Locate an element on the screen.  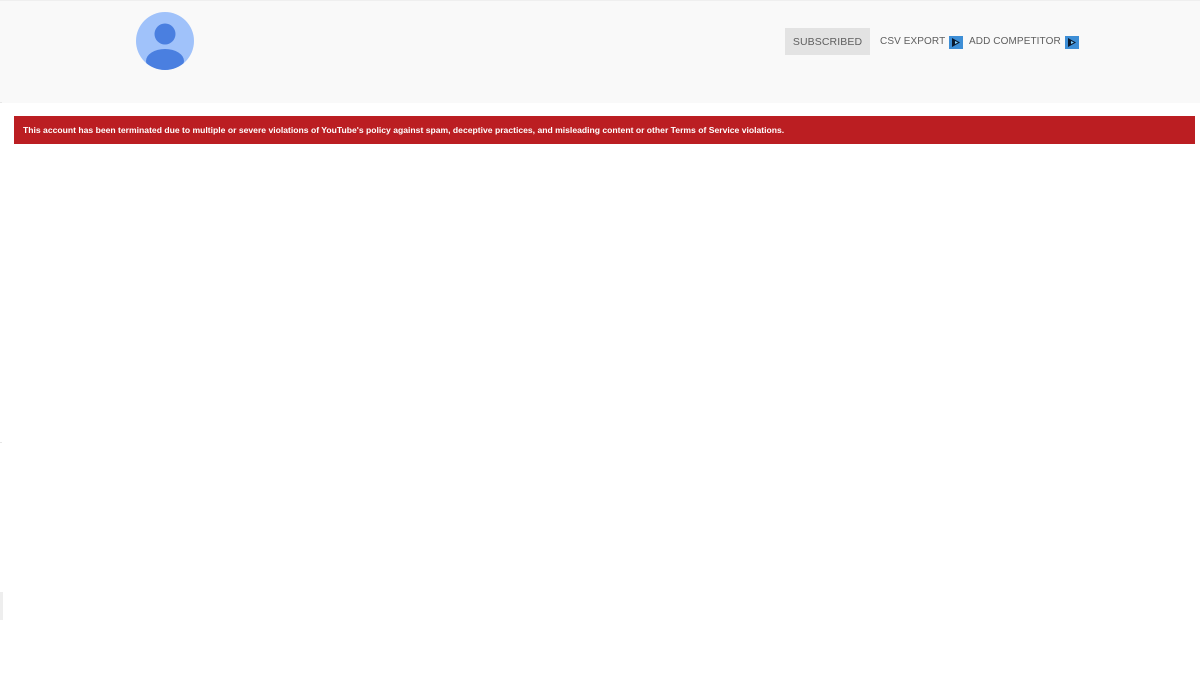
csv-export-link: CSV EXPORT is located at coordinates (922, 41).